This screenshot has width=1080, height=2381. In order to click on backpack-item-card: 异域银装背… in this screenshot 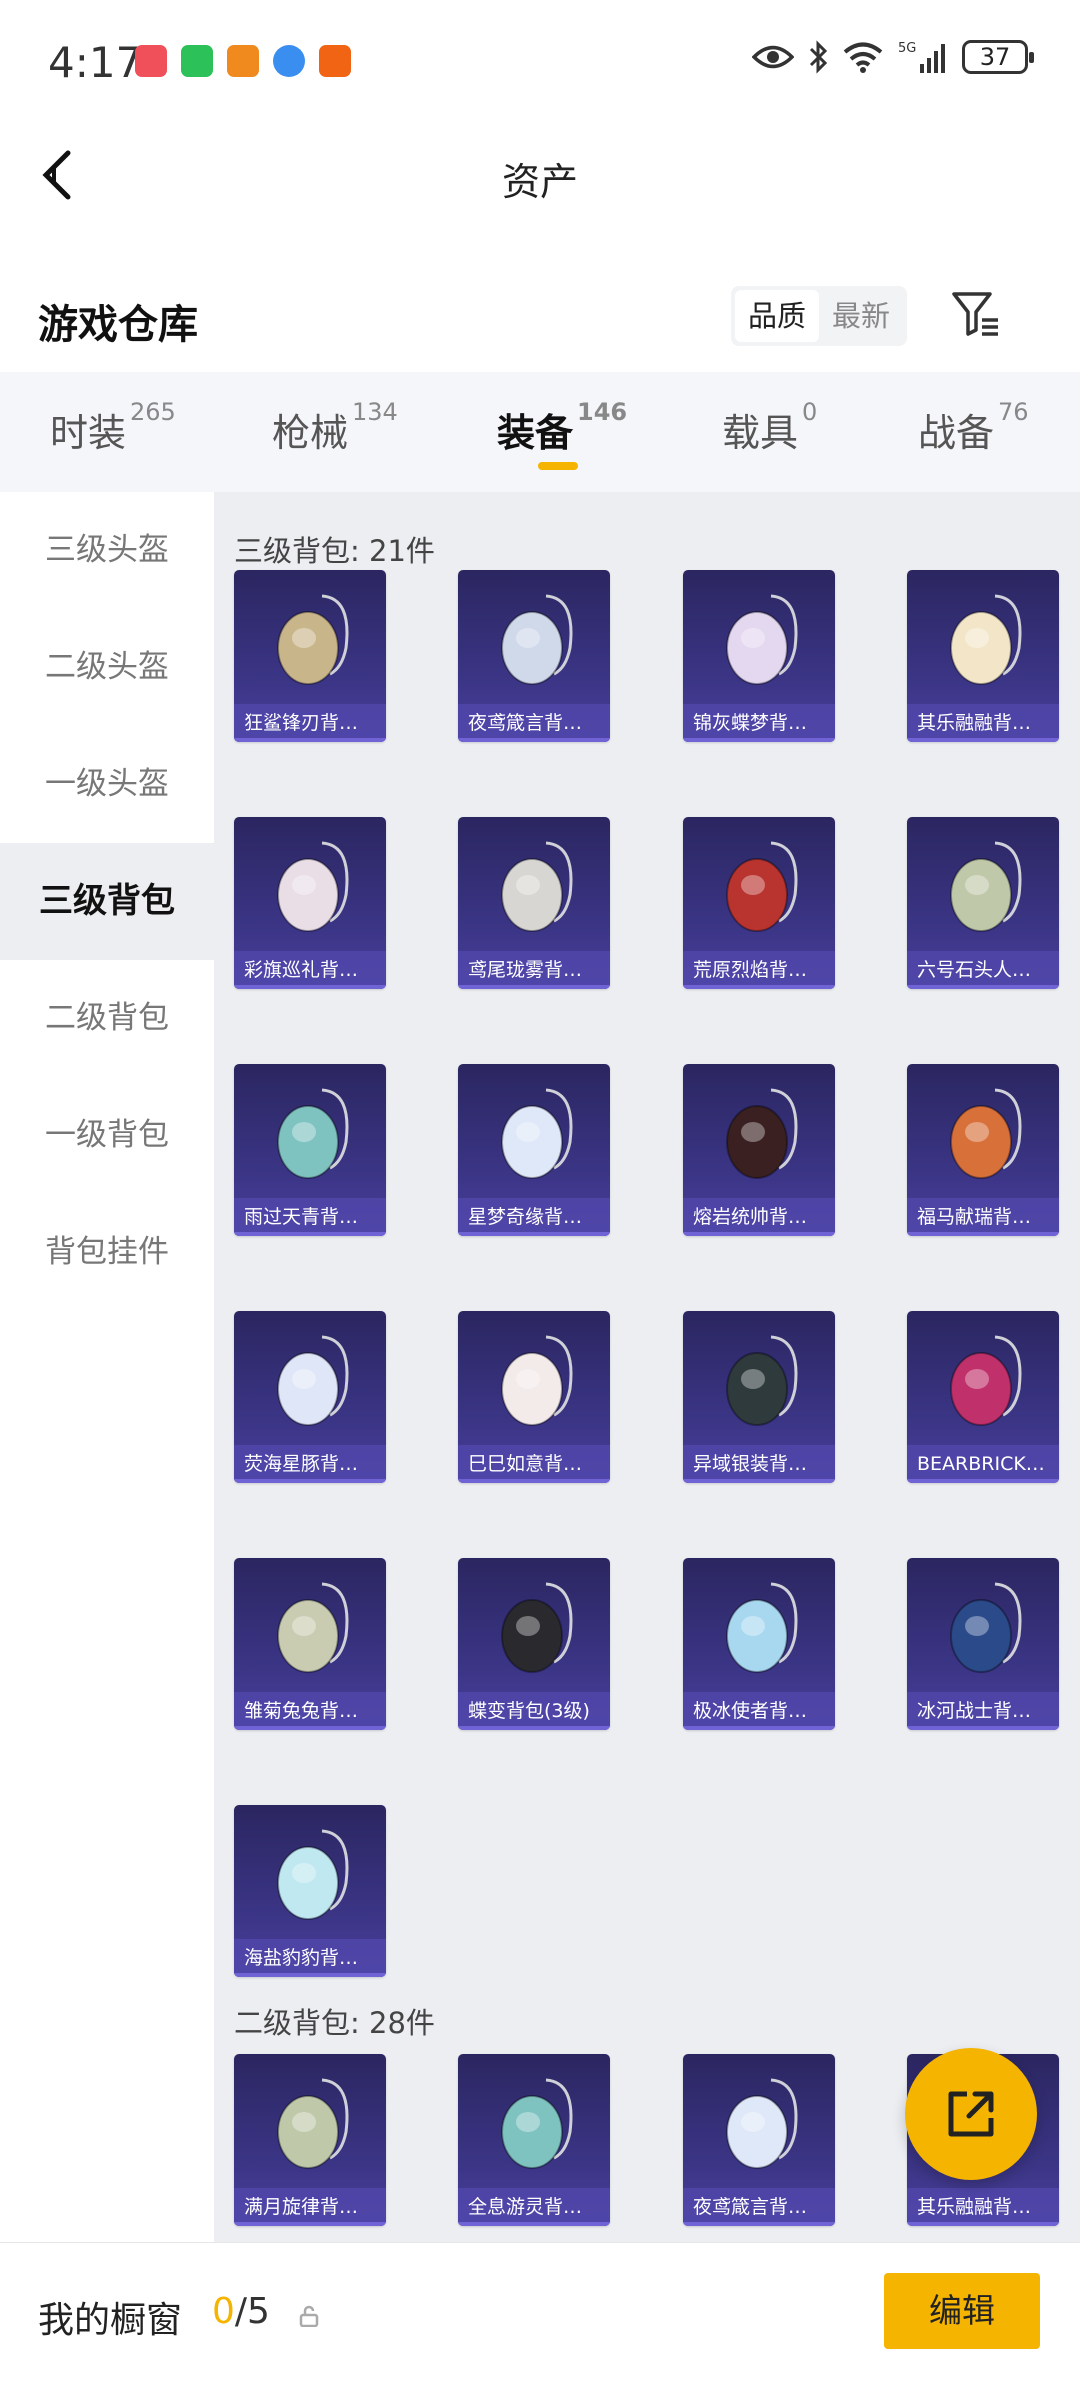, I will do `click(759, 1397)`.